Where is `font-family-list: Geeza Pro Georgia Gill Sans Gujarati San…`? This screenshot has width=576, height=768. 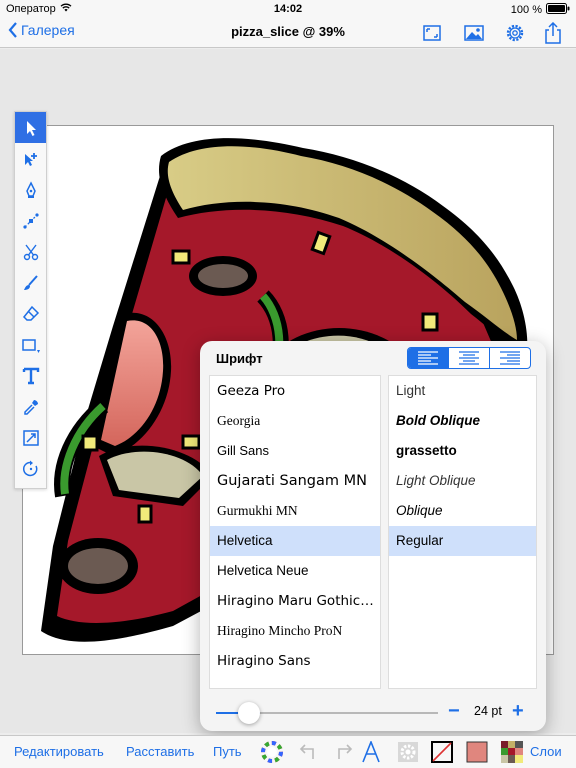 font-family-list: Geeza Pro Georgia Gill Sans Gujarati San… is located at coordinates (295, 532).